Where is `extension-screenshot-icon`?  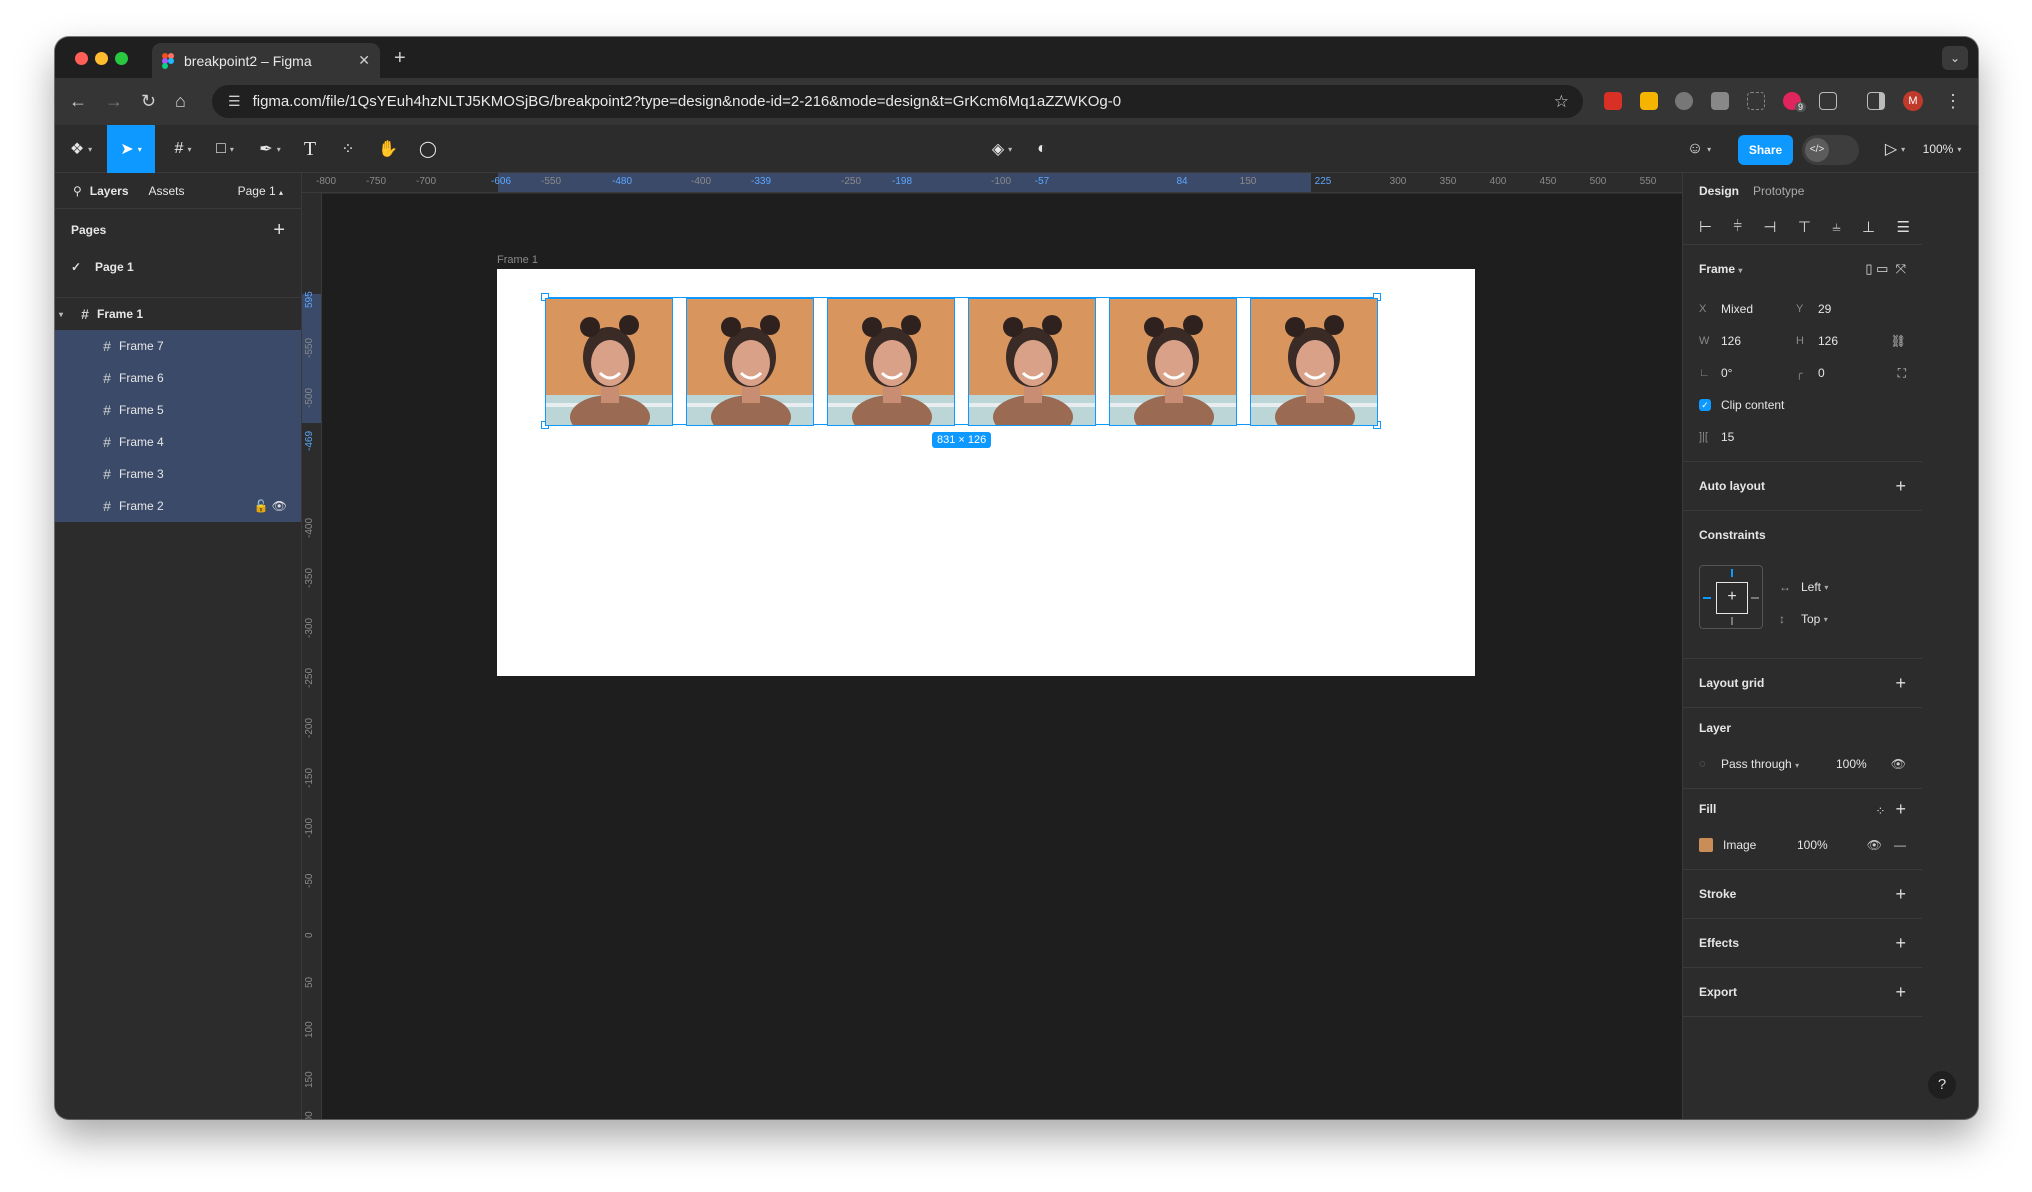 extension-screenshot-icon is located at coordinates (1756, 101).